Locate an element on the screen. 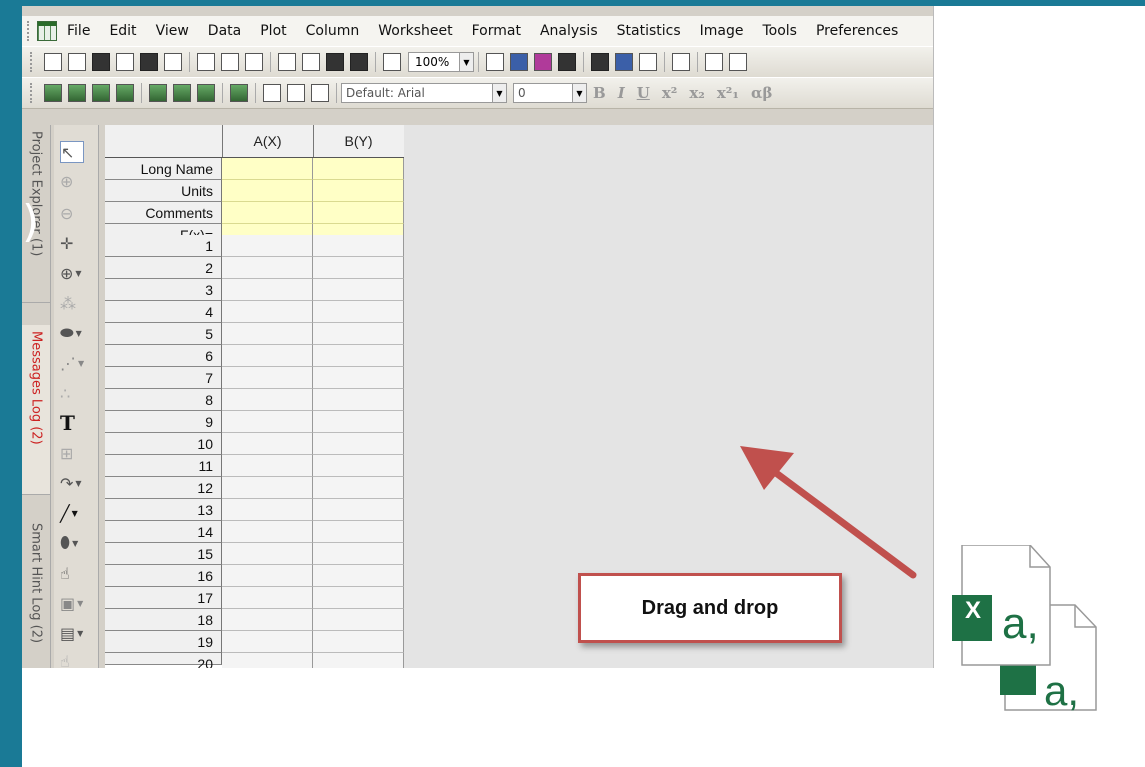 This screenshot has width=1145, height=767. row-number: 4 is located at coordinates (163, 312).